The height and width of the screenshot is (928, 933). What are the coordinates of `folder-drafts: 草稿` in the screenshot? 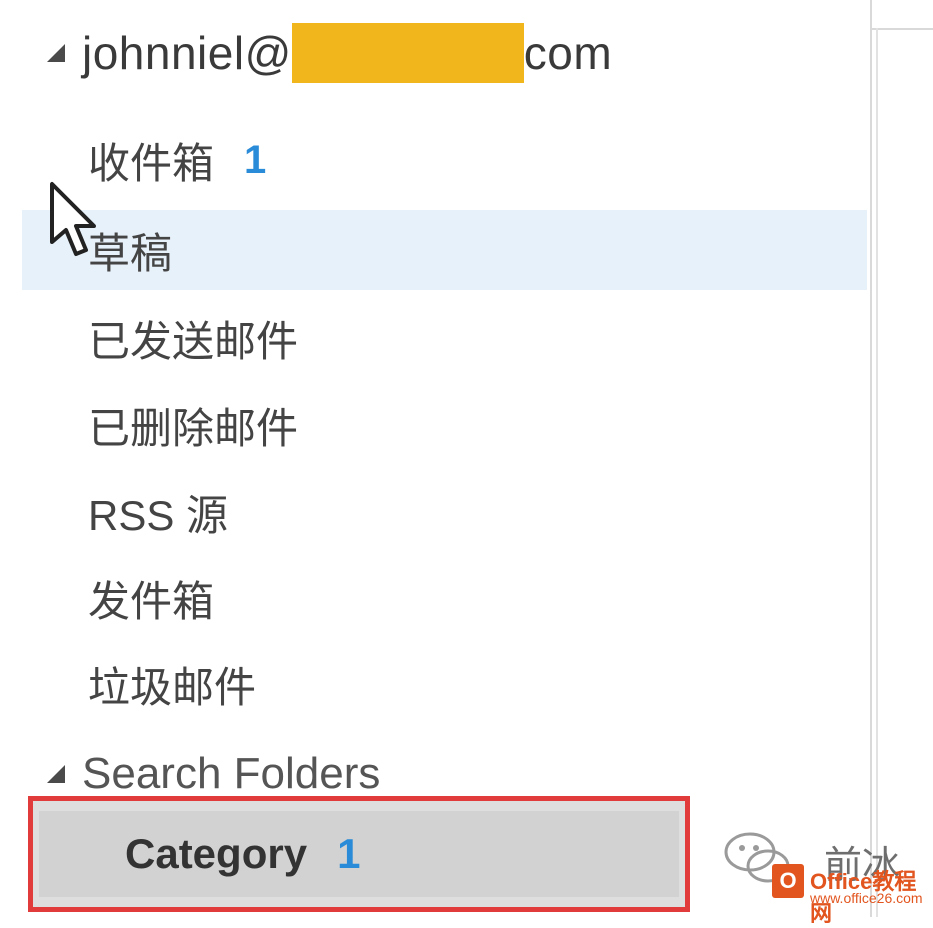 It's located at (444, 250).